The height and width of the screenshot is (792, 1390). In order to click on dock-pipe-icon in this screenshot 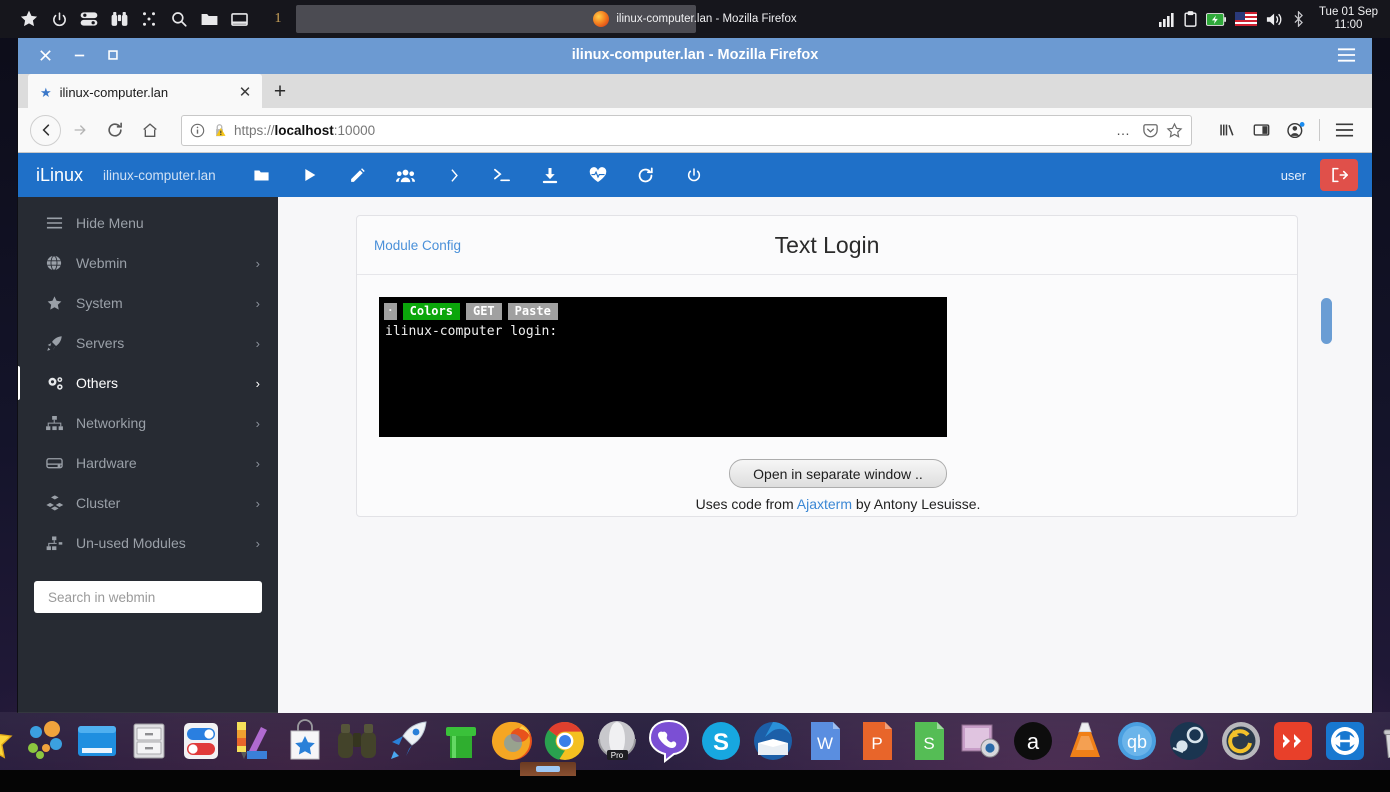, I will do `click(461, 741)`.